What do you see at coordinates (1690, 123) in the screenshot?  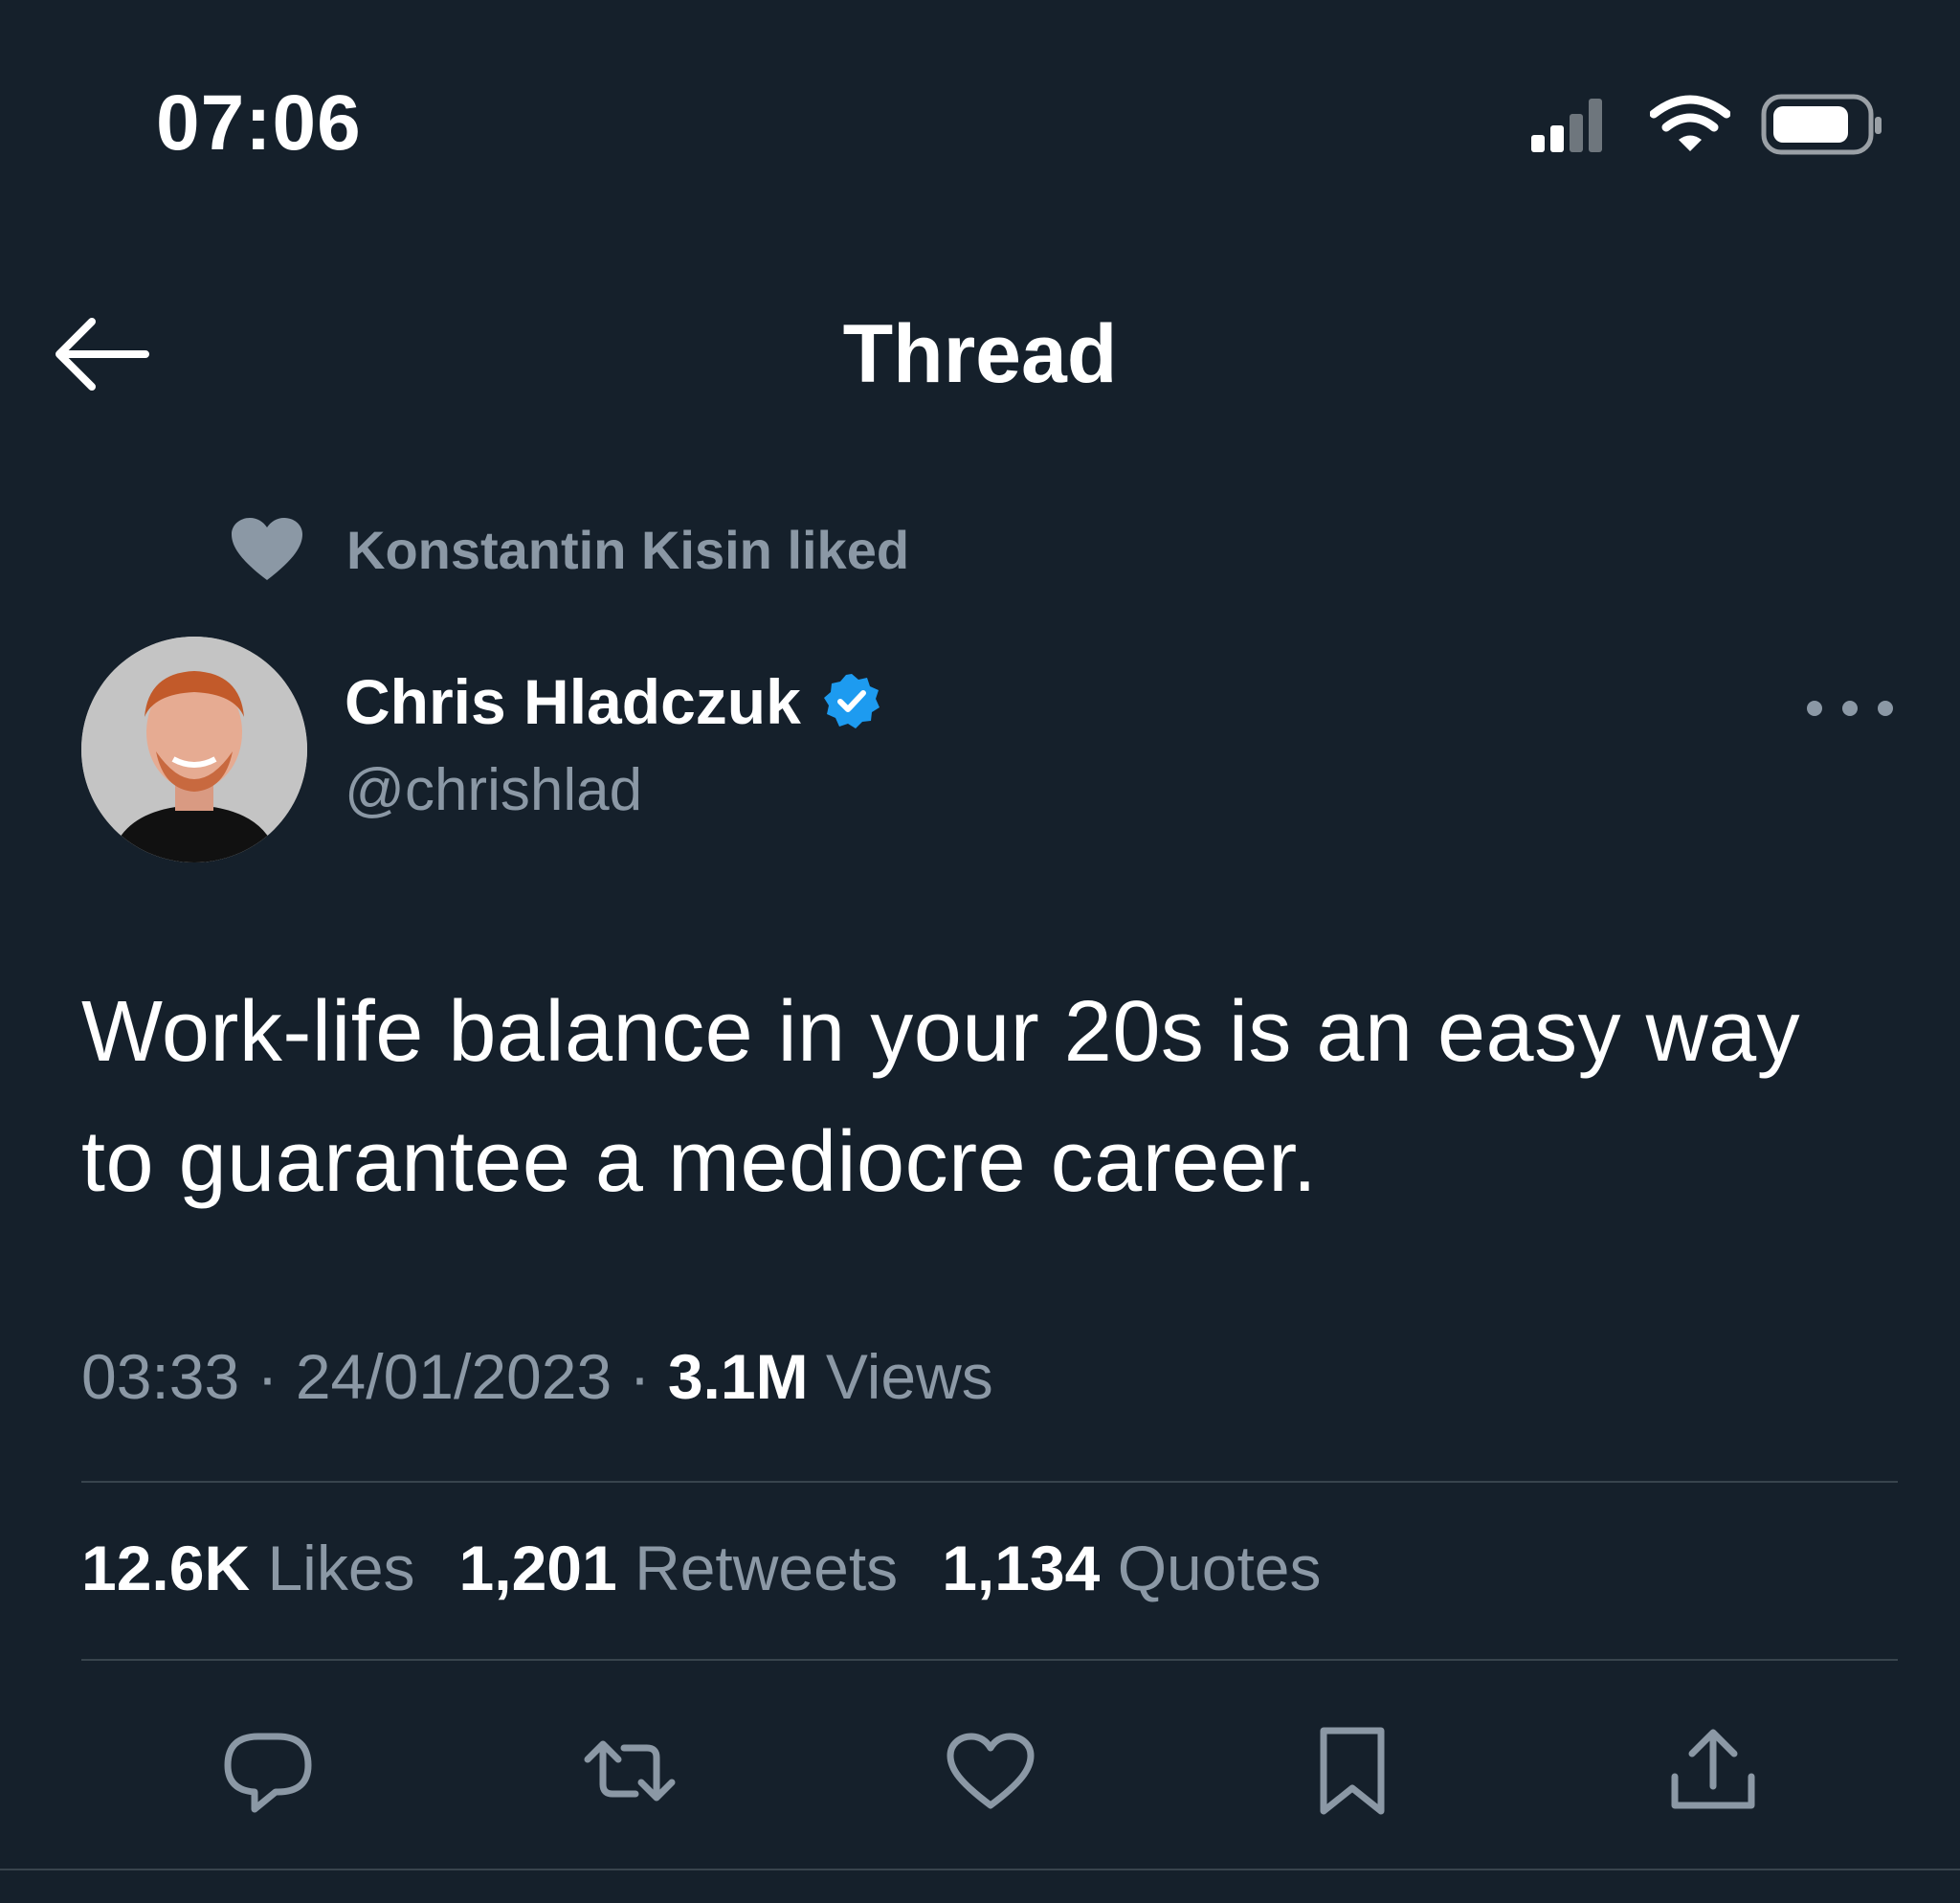 I see `wifi-icon` at bounding box center [1690, 123].